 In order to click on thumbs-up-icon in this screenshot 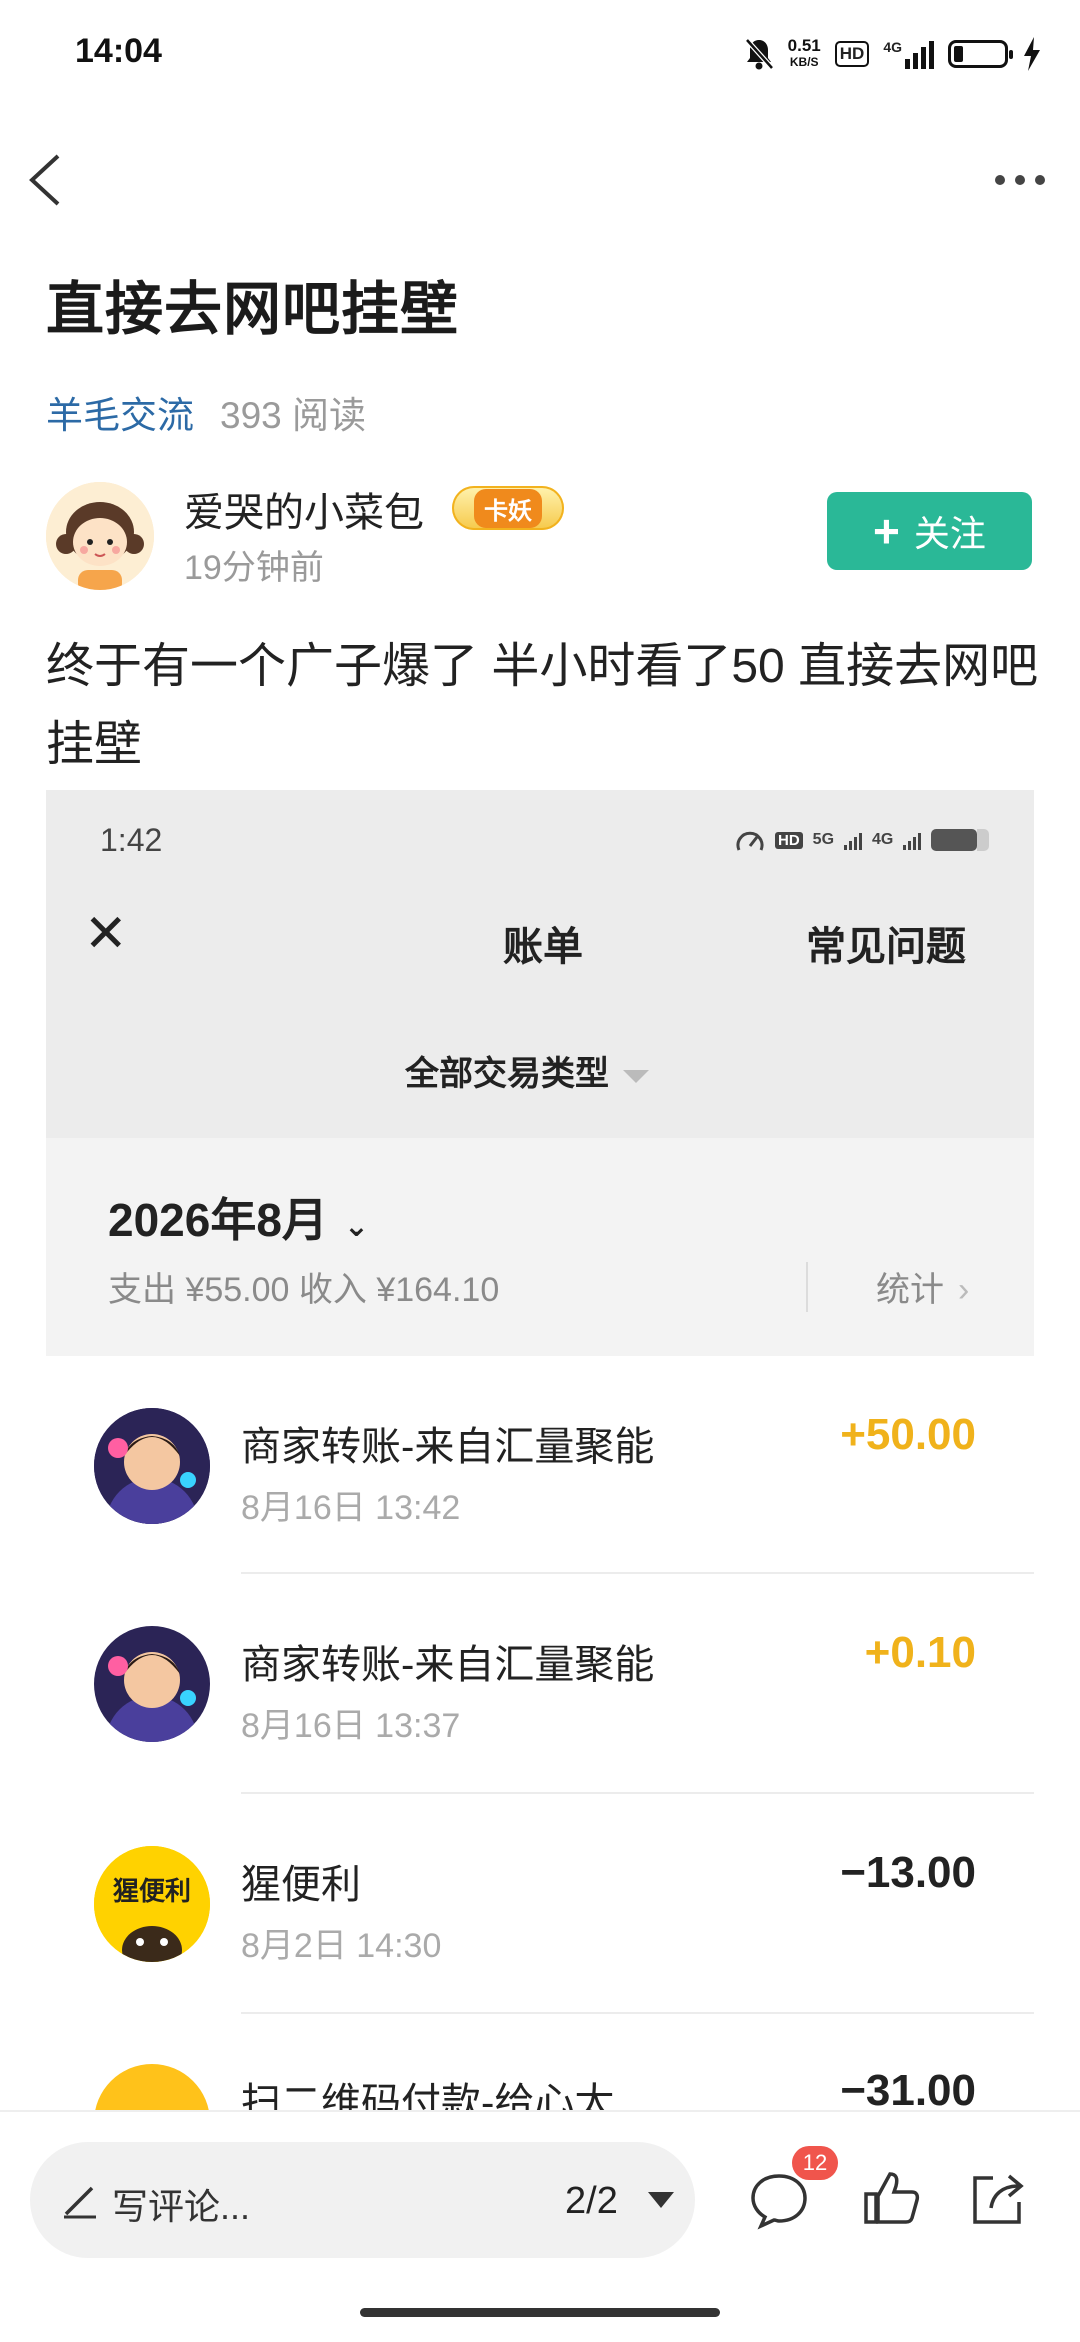, I will do `click(892, 2198)`.